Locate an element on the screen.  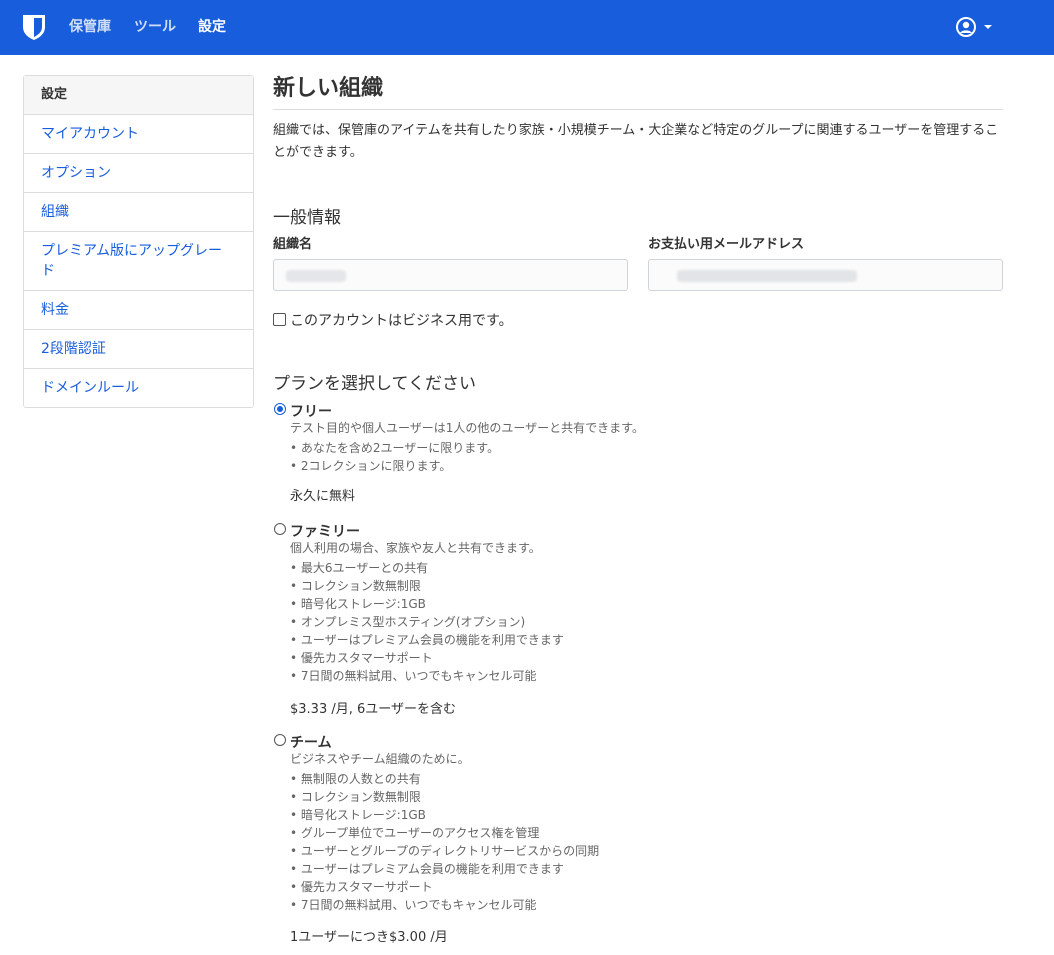
business-account-row: このアカウントはビジネス用です。 is located at coordinates (393, 320).